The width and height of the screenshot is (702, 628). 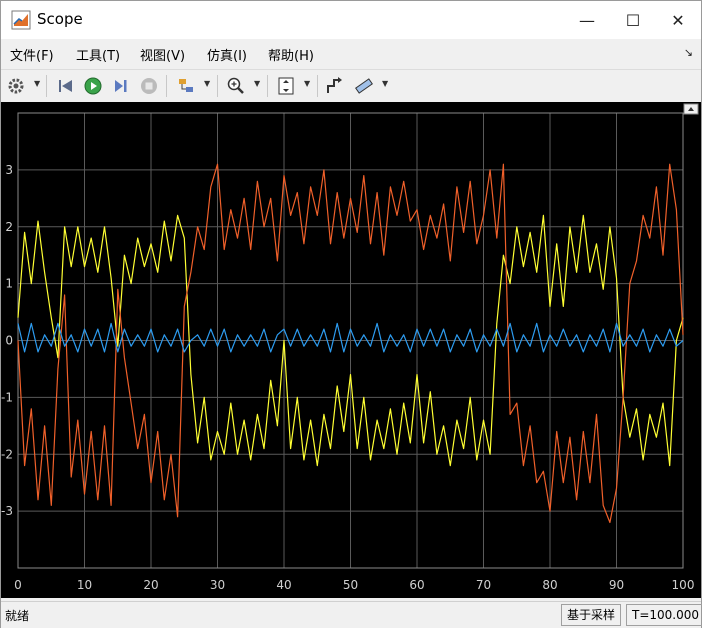 What do you see at coordinates (150, 585) in the screenshot?
I see `x-tick-label: 20` at bounding box center [150, 585].